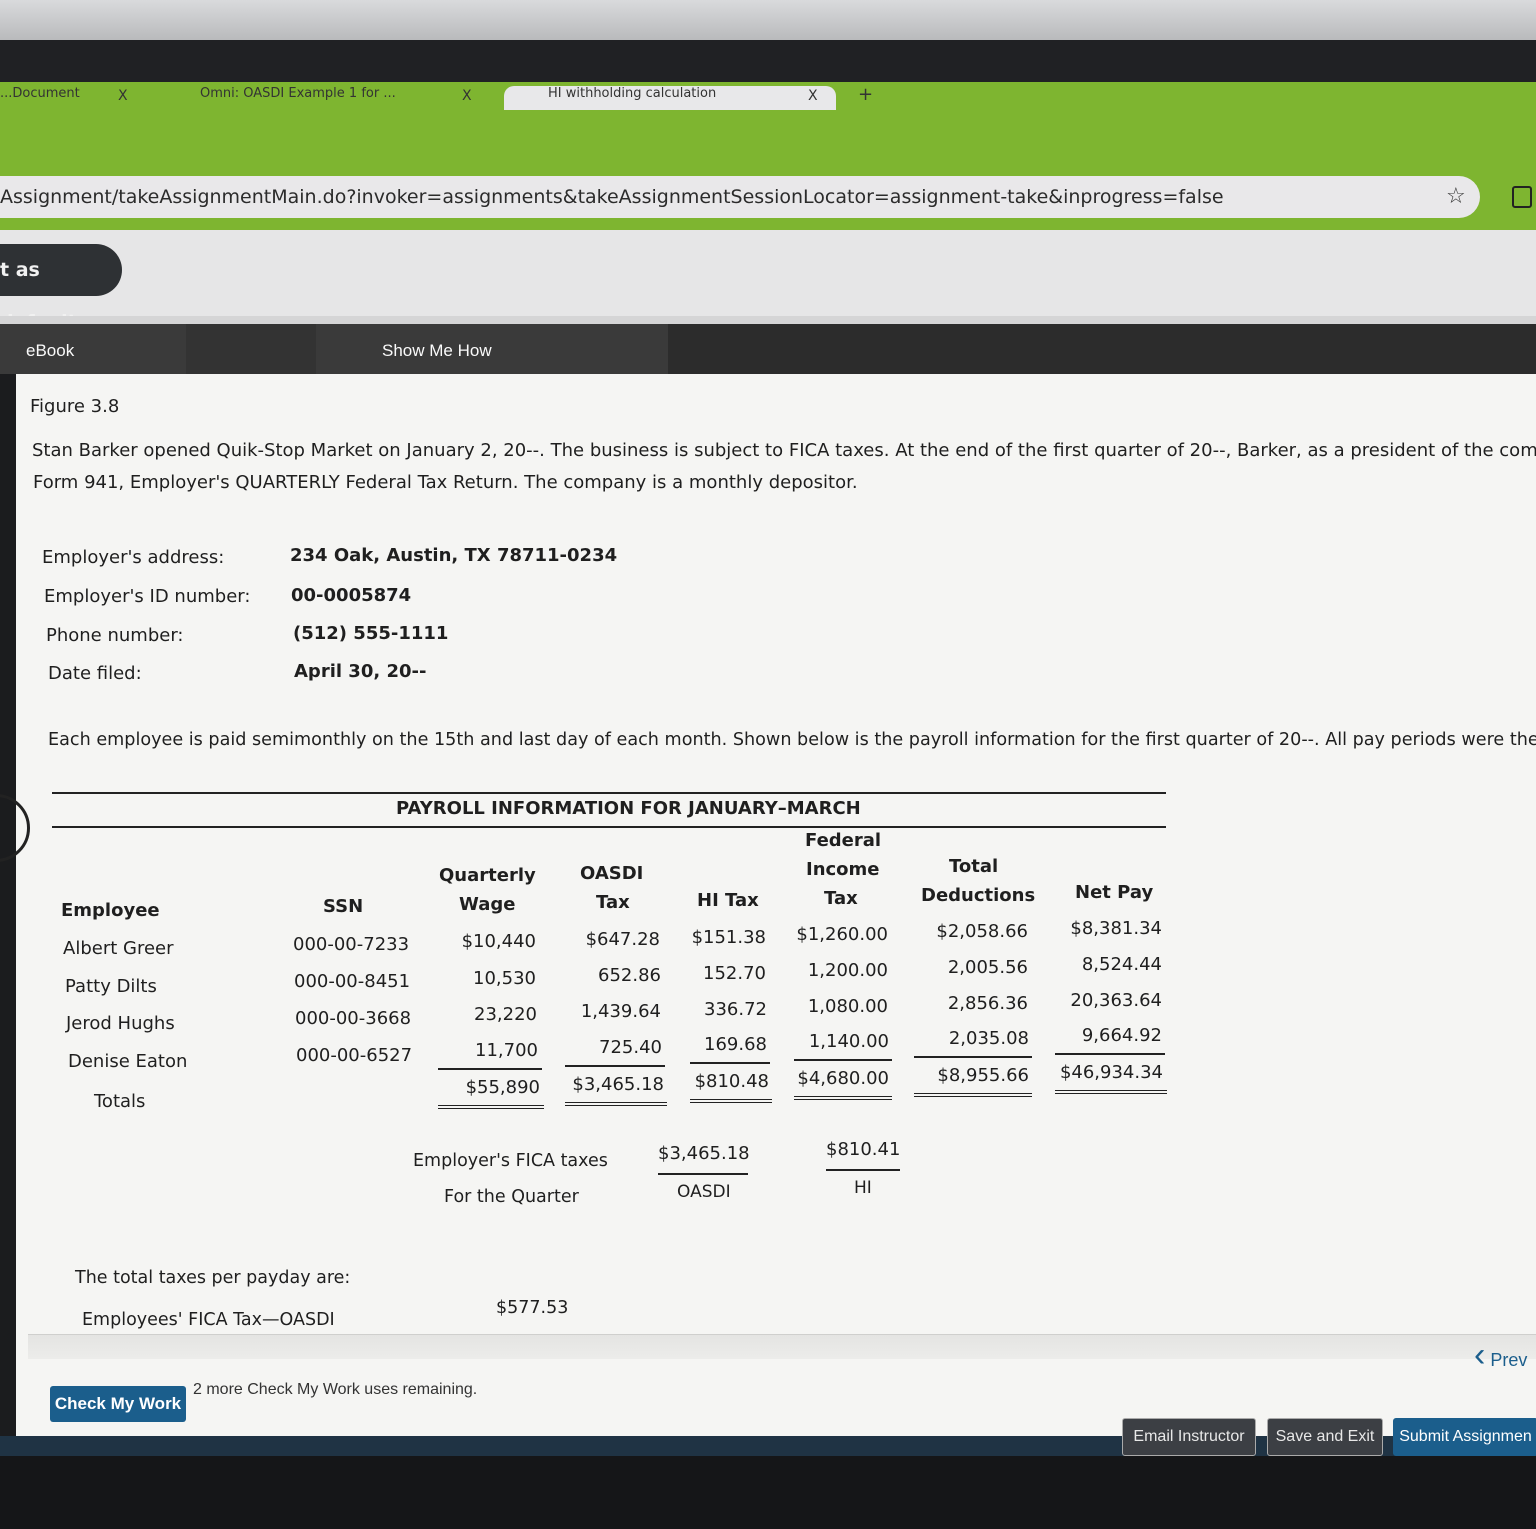 The height and width of the screenshot is (1529, 1536). What do you see at coordinates (454, 555) in the screenshot?
I see `employer-address-value: 234 Oak, Austin, TX 78711-0234` at bounding box center [454, 555].